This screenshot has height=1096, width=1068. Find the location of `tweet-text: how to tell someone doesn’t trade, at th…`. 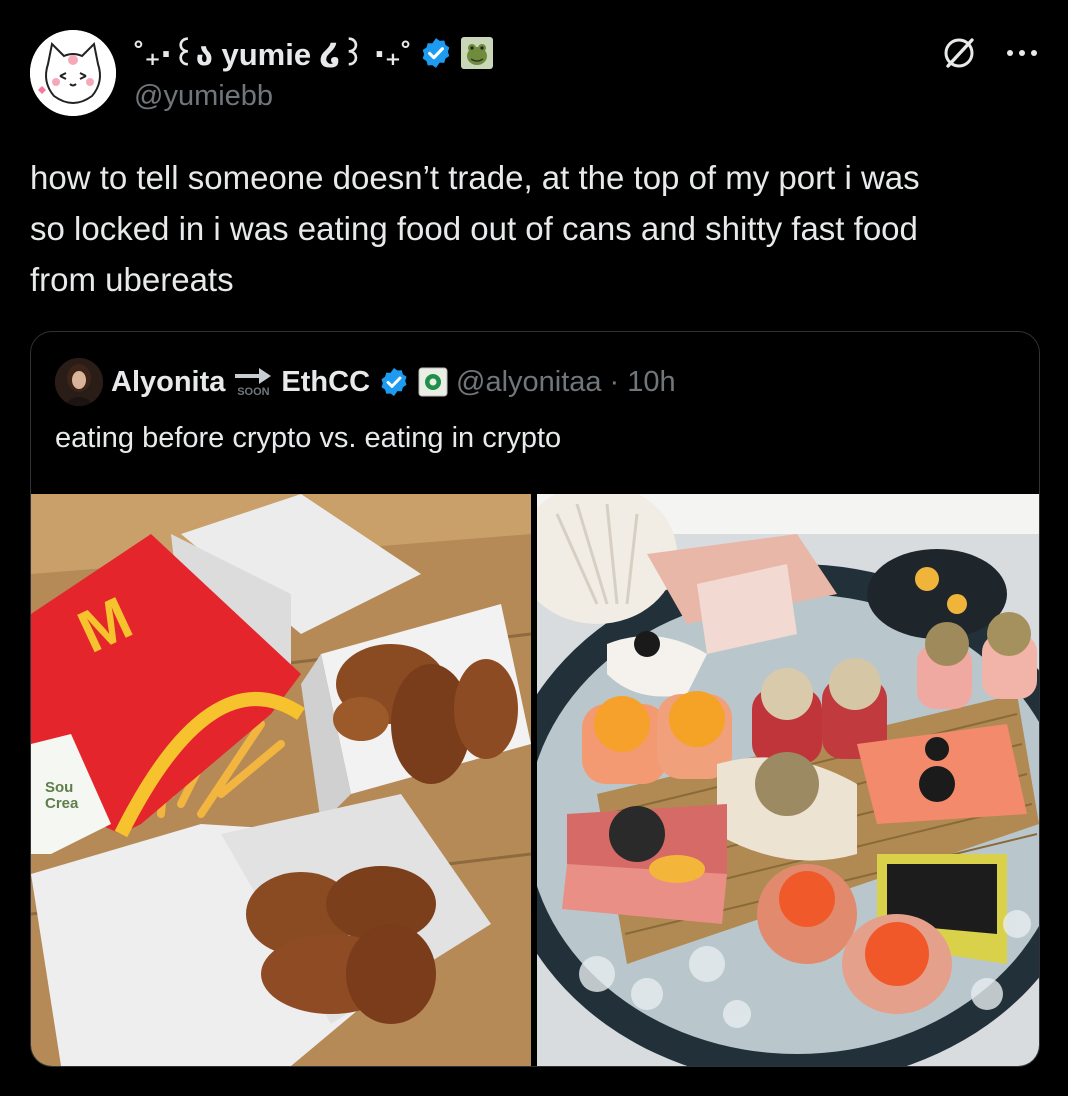

tweet-text: how to tell someone doesn’t trade, at th… is located at coordinates (535, 228).